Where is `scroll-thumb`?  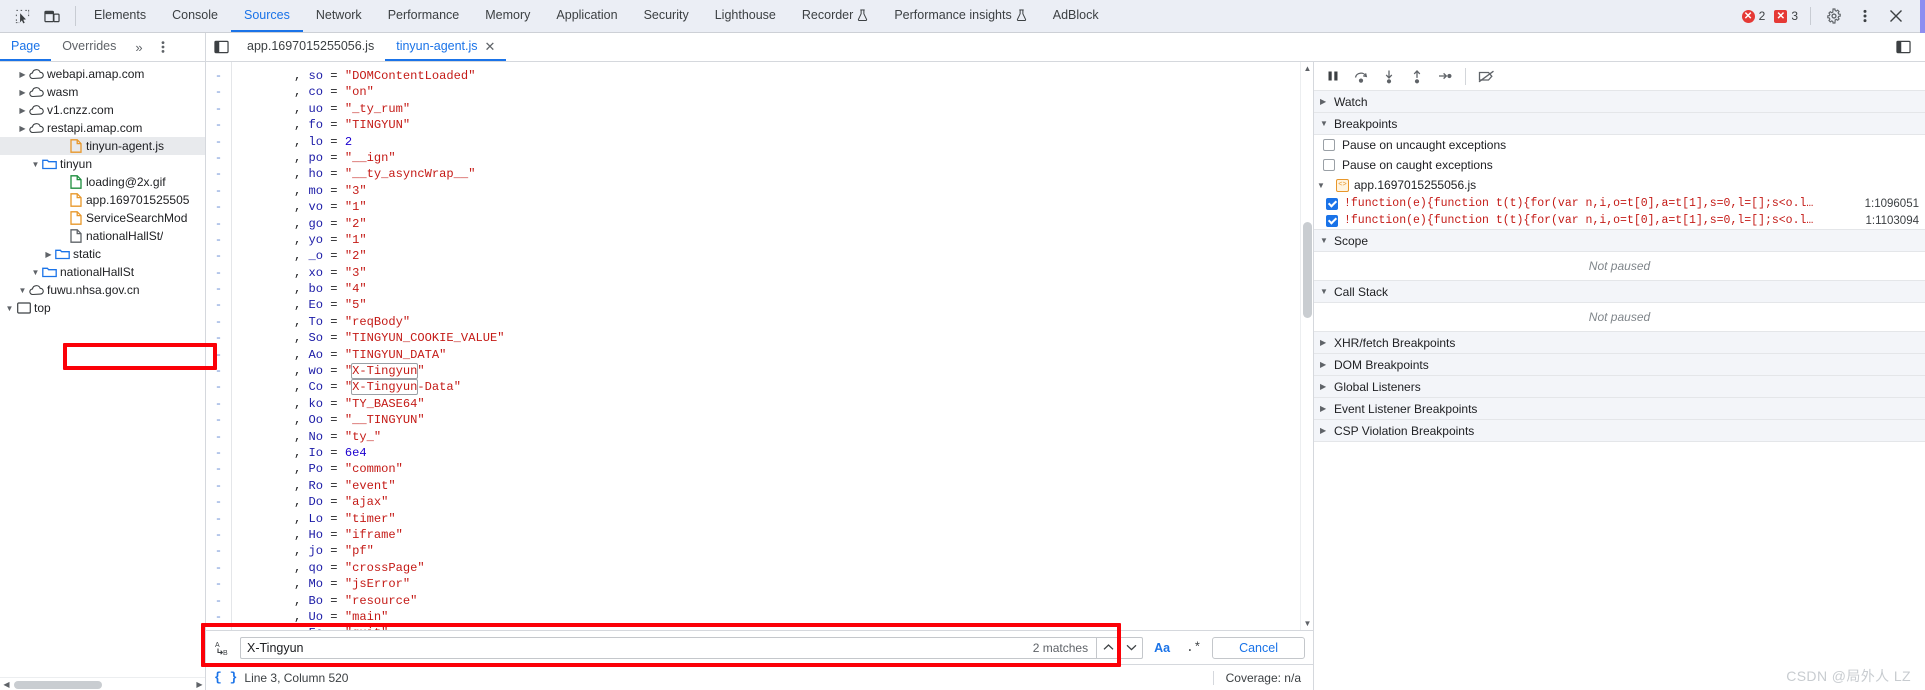 scroll-thumb is located at coordinates (1307, 270).